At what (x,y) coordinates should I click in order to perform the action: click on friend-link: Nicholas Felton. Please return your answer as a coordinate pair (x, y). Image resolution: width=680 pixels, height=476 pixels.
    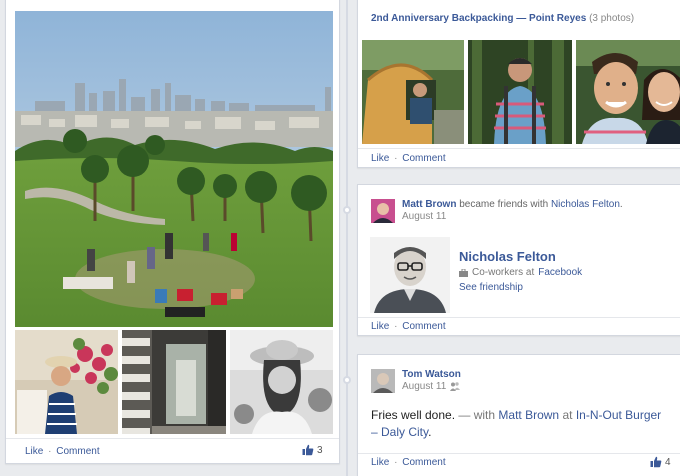
    Looking at the image, I should click on (585, 204).